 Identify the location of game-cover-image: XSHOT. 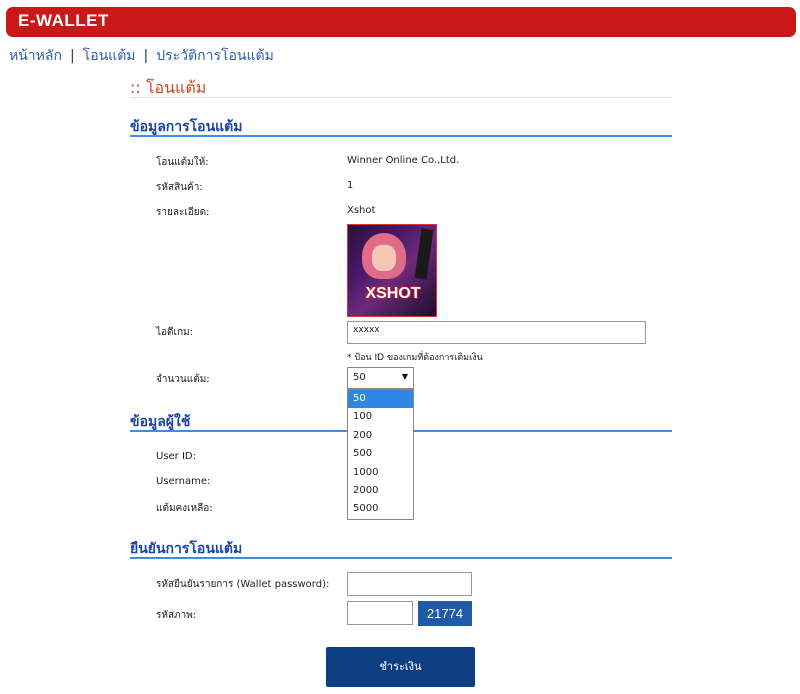
(392, 270).